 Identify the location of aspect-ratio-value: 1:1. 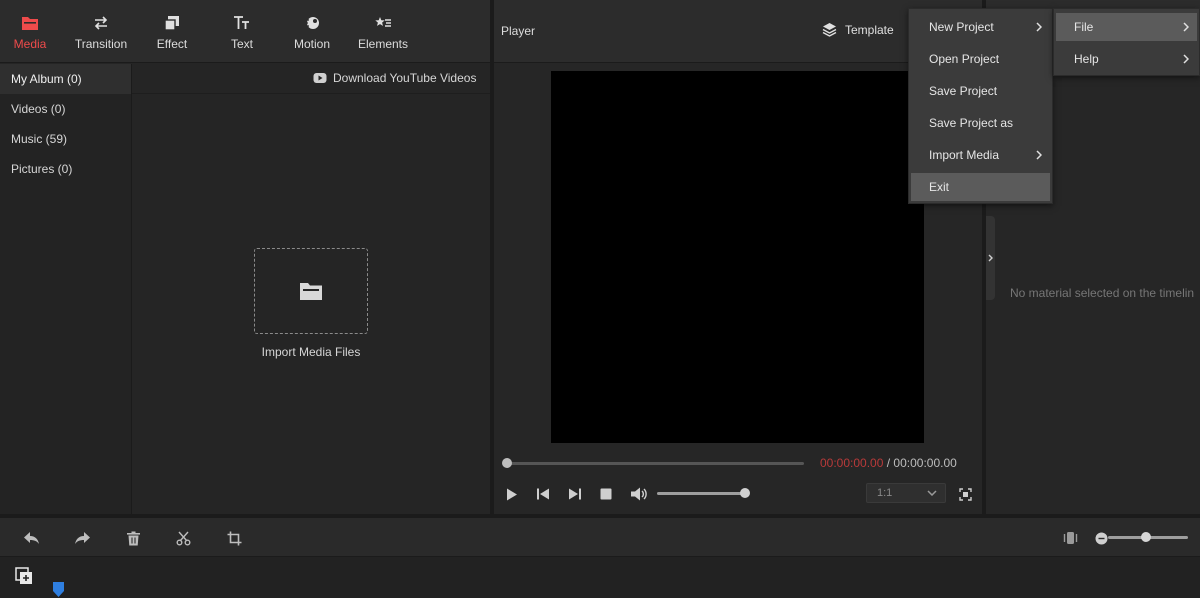
(885, 493).